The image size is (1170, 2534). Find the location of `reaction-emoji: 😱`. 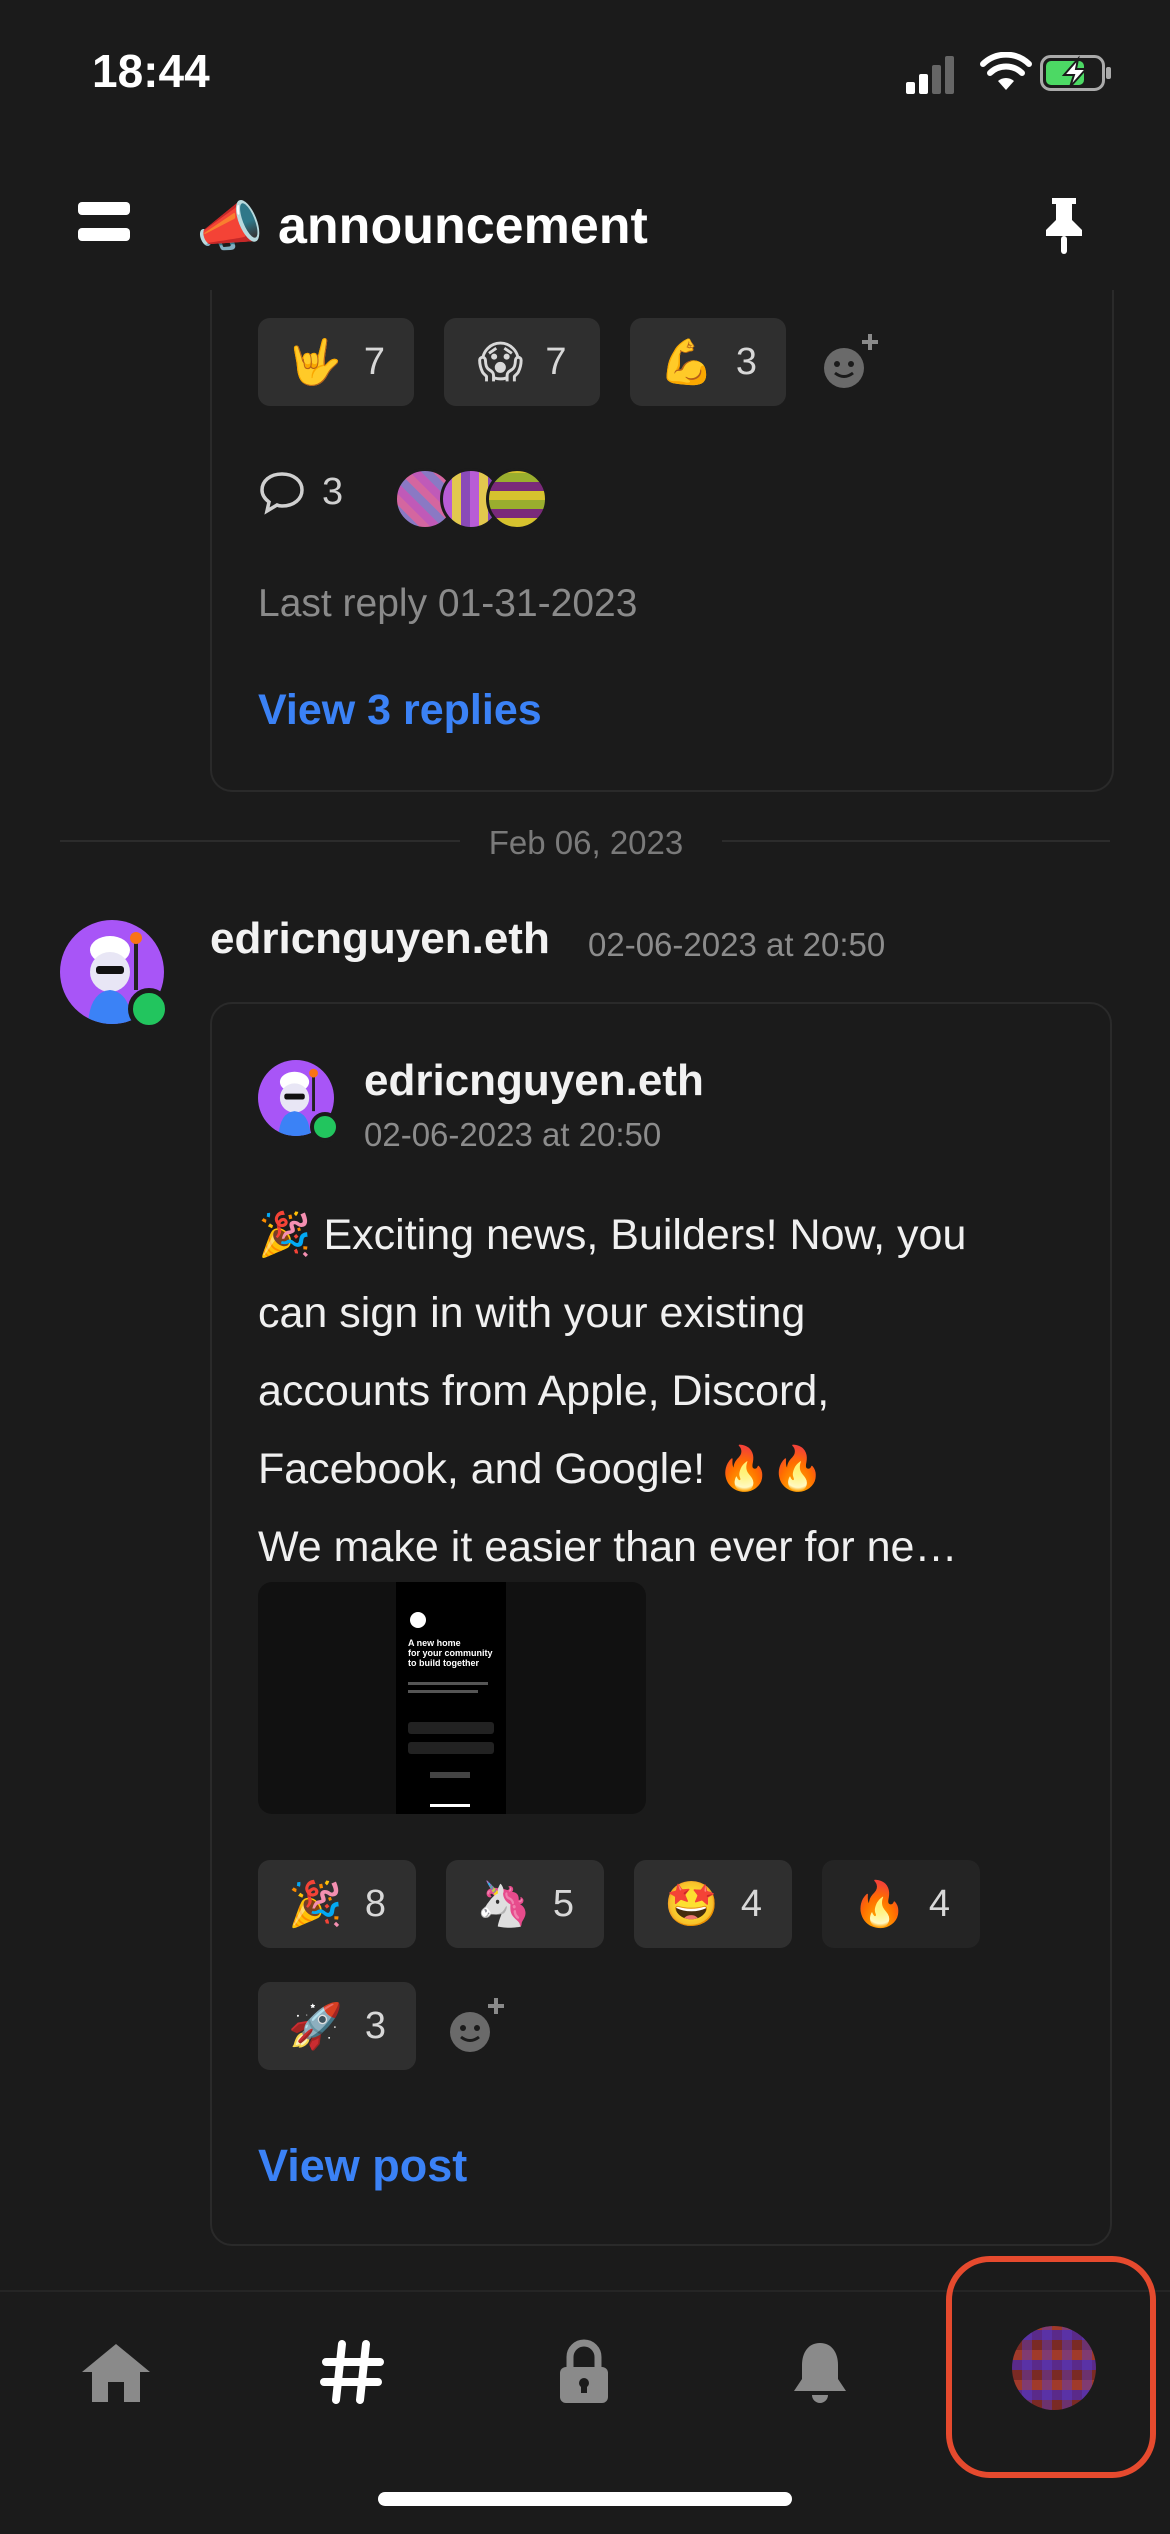

reaction-emoji: 😱 is located at coordinates (500, 362).